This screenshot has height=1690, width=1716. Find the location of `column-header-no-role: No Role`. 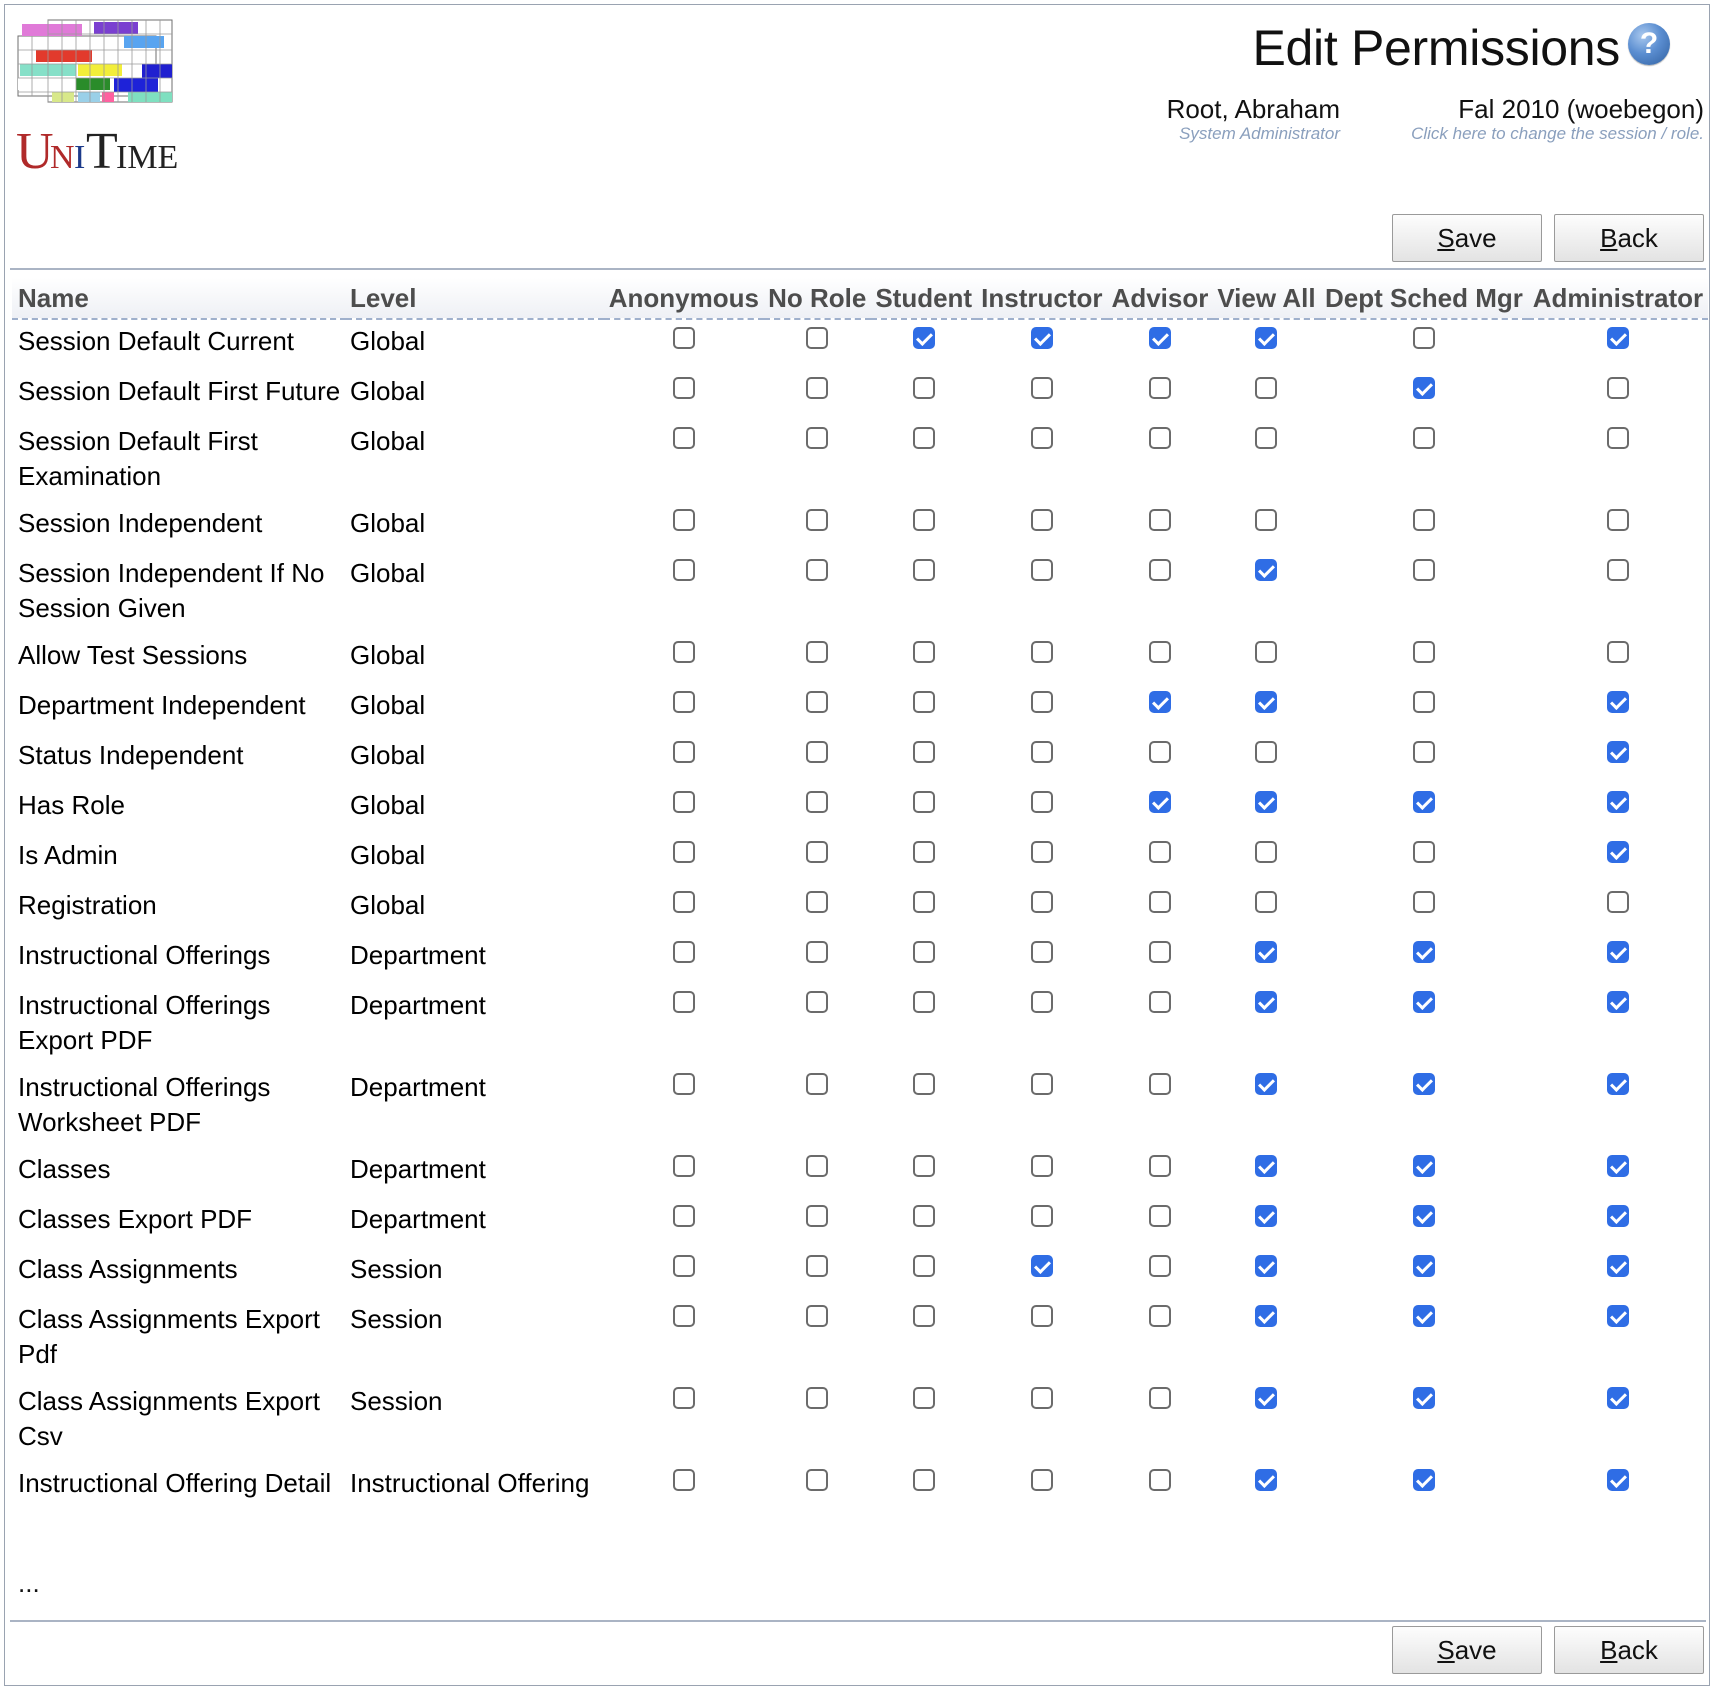

column-header-no-role: No Role is located at coordinates (817, 299).